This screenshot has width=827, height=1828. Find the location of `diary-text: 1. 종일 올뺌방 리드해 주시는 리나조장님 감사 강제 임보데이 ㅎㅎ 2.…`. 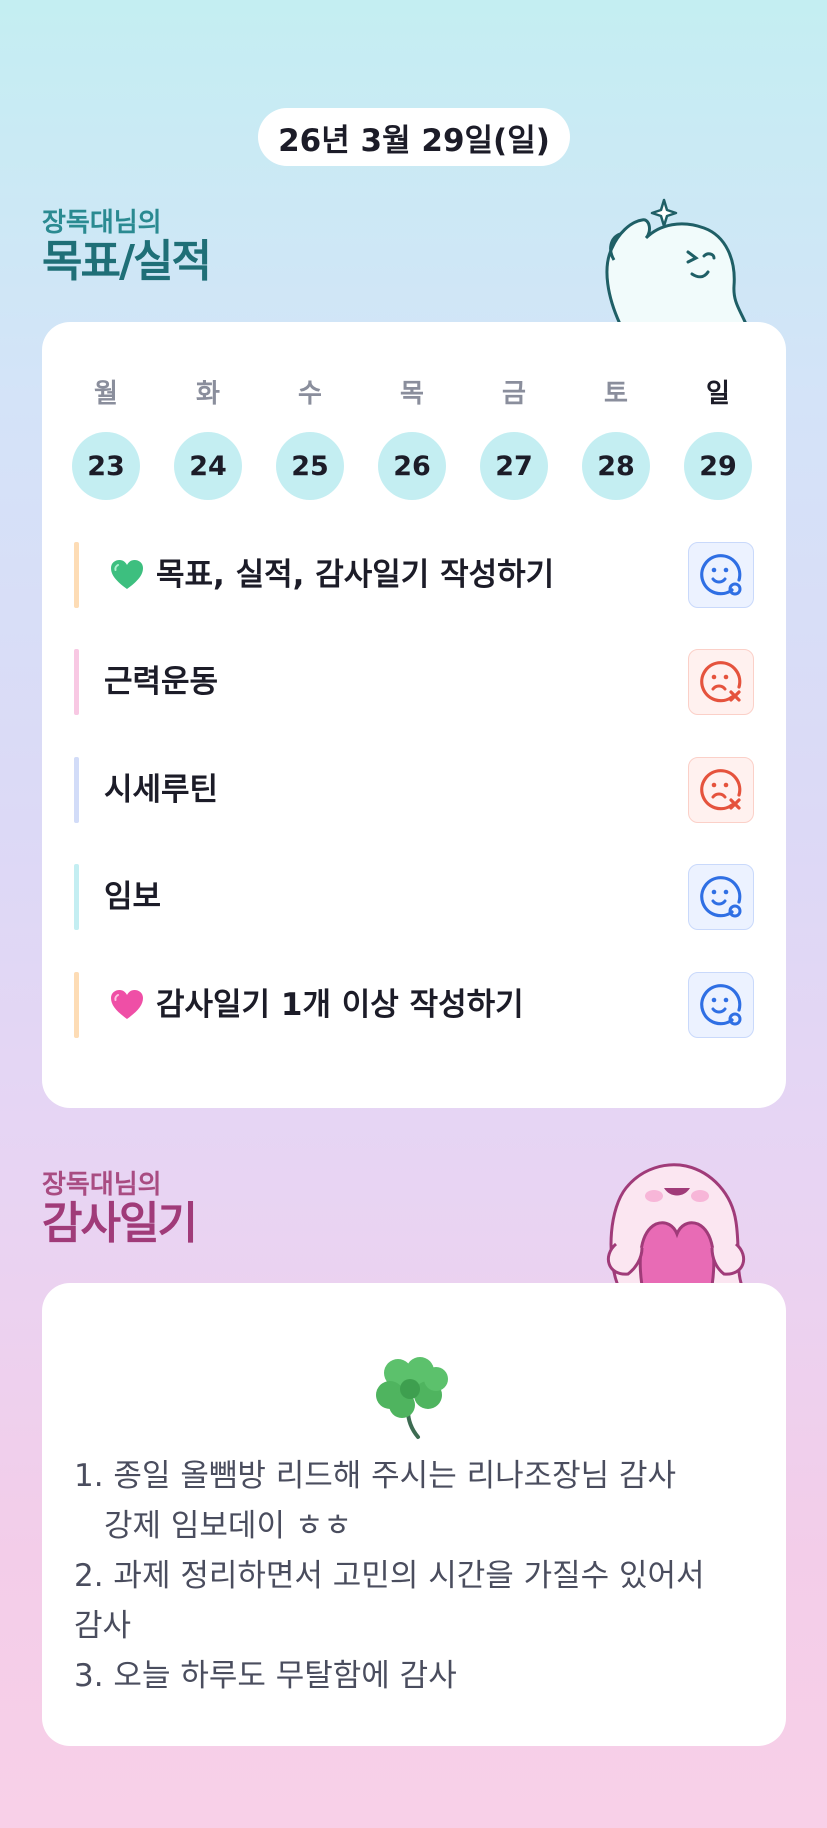

diary-text: 1. 종일 올뺌방 리드해 주시는 리나조장님 감사 강제 임보데이 ㅎㅎ 2.… is located at coordinates (419, 1576).